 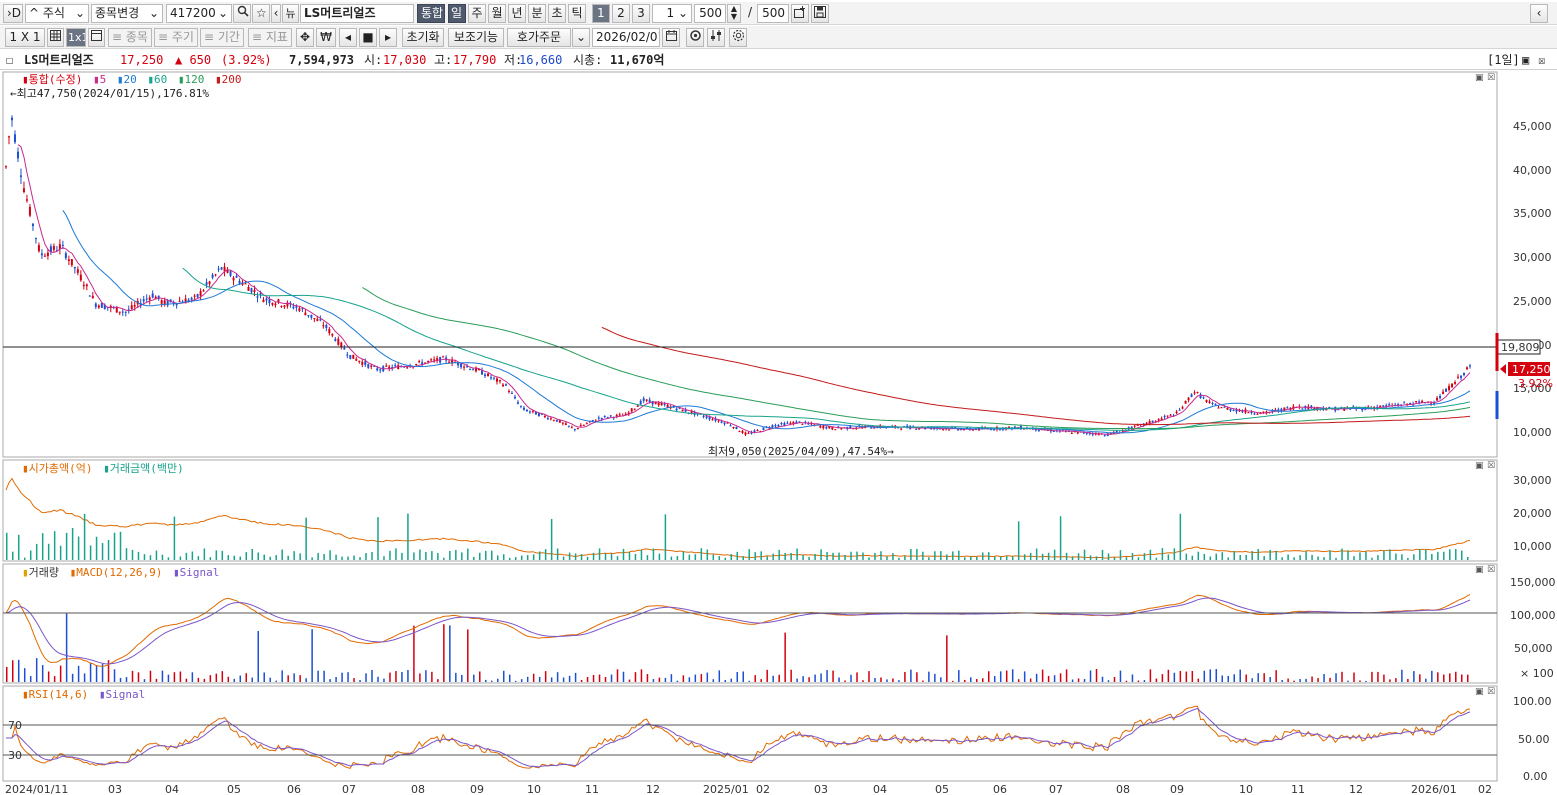 What do you see at coordinates (326, 37) in the screenshot?
I see `currency-button: ₩` at bounding box center [326, 37].